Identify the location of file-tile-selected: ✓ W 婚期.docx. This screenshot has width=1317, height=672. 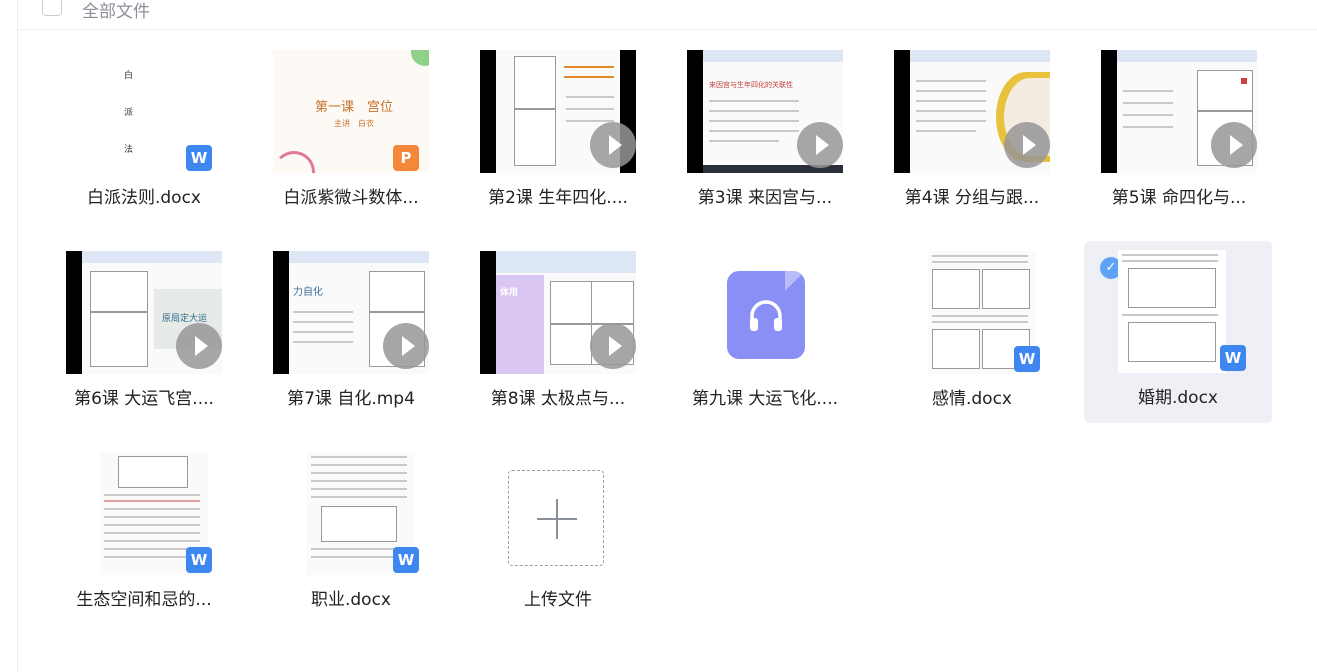
(1178, 332).